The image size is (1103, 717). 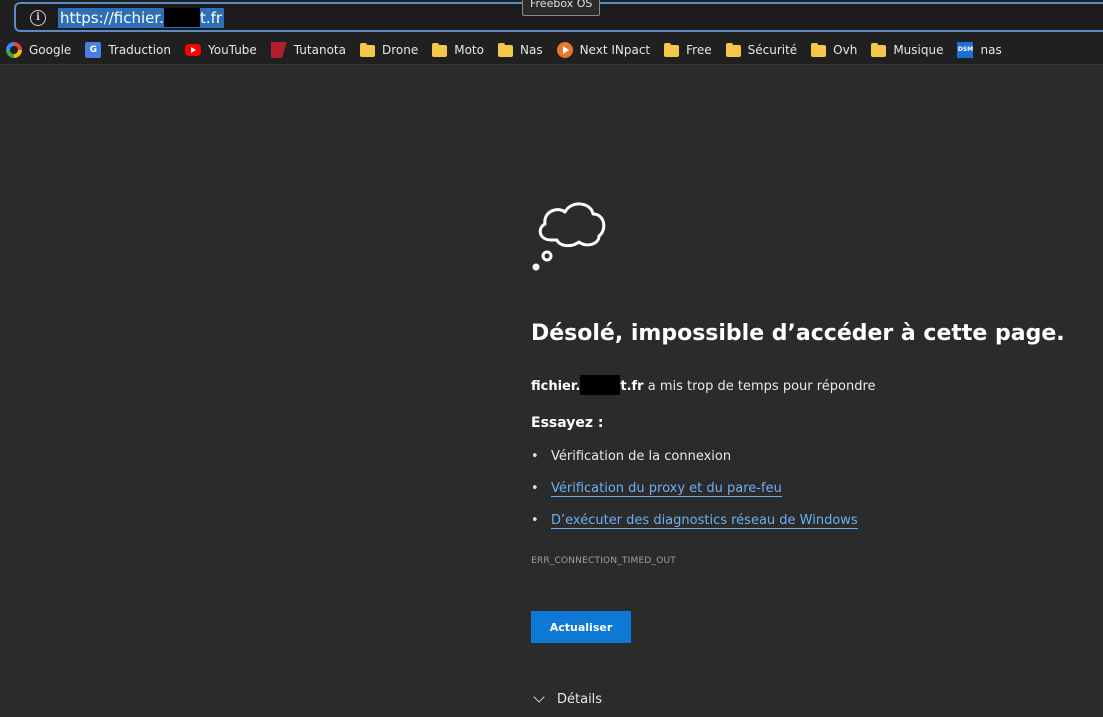 I want to click on message-text: a mis trop de temps pour répondre, so click(x=759, y=386).